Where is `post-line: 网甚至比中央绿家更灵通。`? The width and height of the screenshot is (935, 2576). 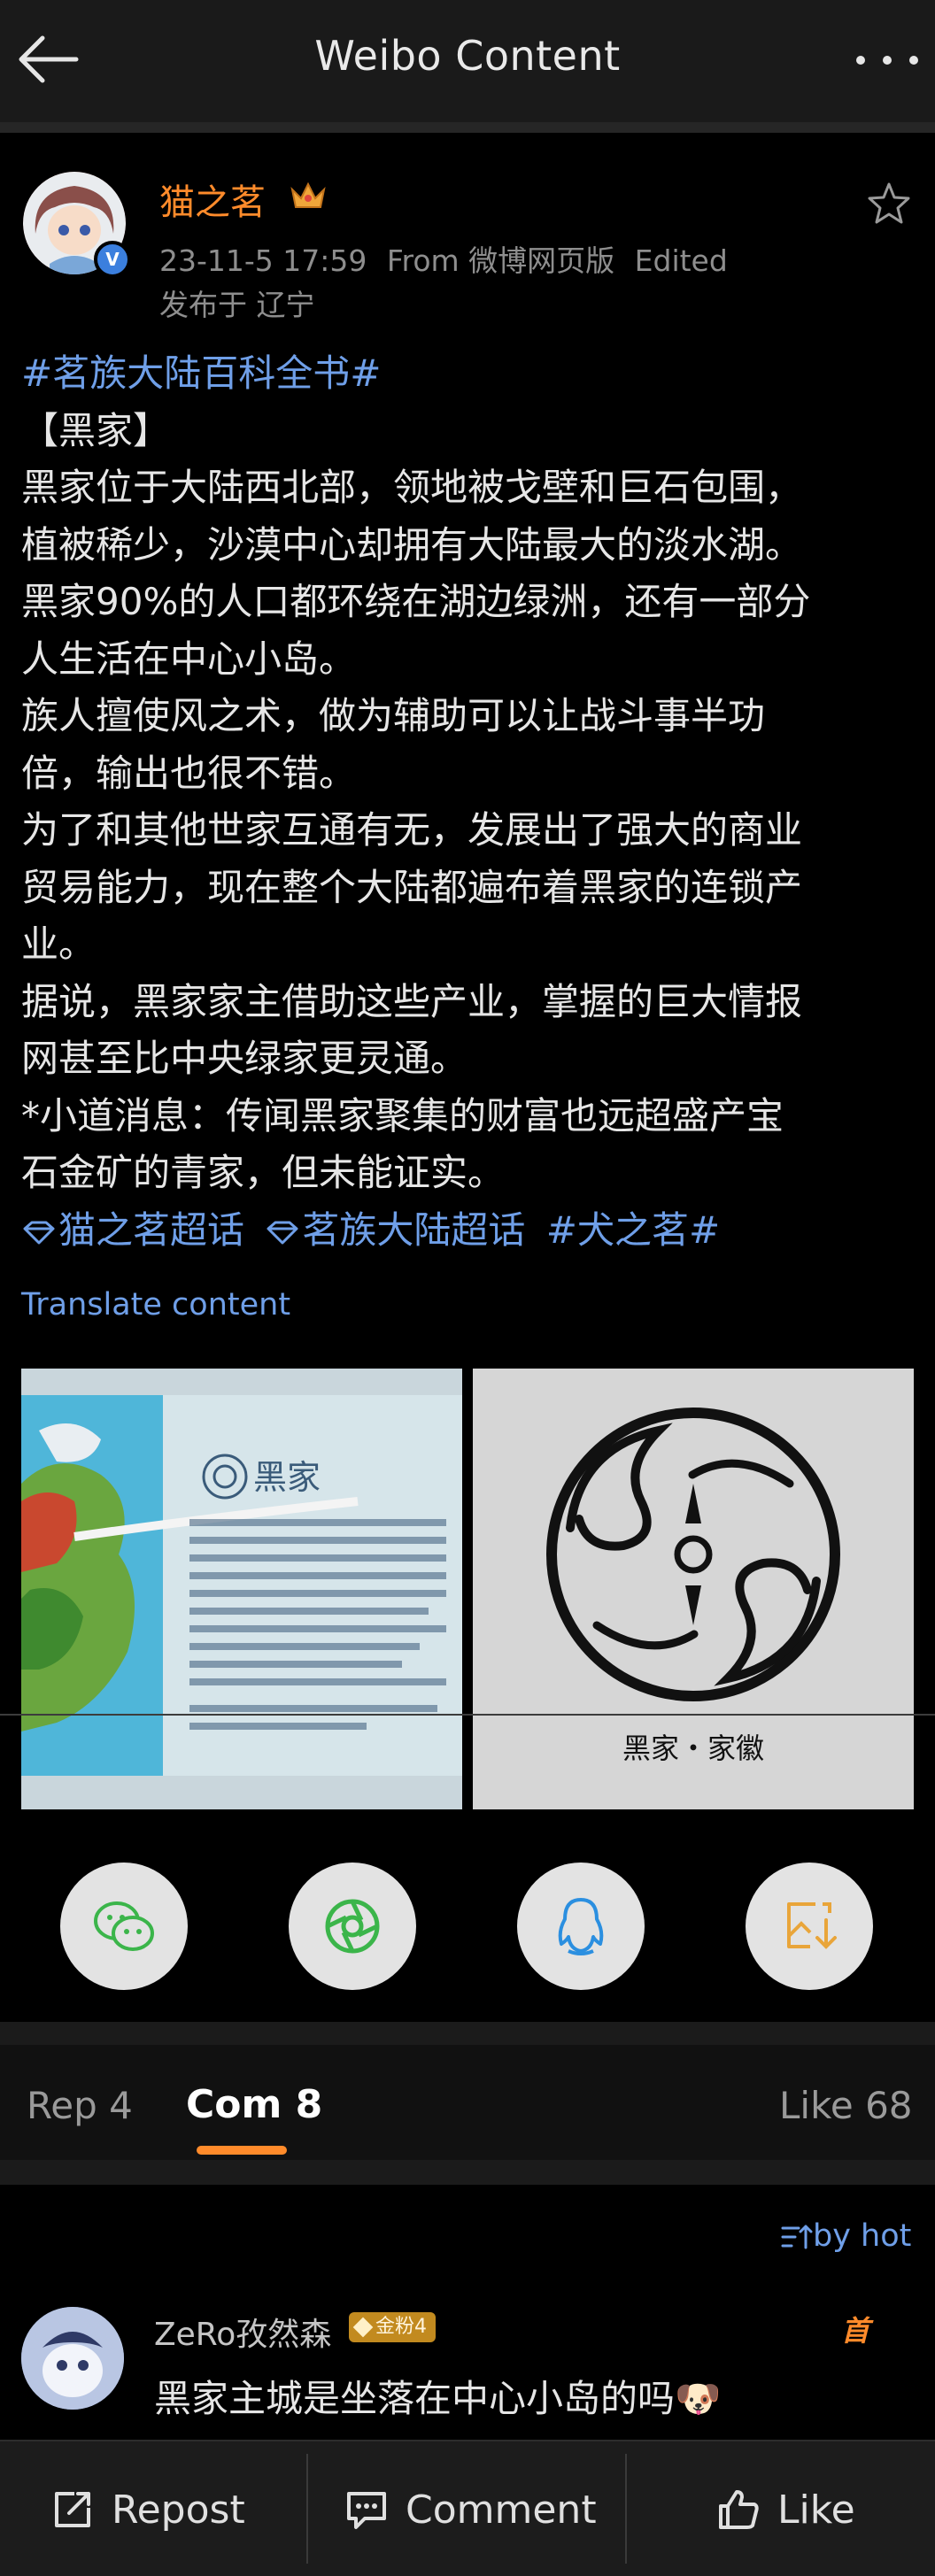
post-line: 网甚至比中央绿家更灵通。 is located at coordinates (244, 1058).